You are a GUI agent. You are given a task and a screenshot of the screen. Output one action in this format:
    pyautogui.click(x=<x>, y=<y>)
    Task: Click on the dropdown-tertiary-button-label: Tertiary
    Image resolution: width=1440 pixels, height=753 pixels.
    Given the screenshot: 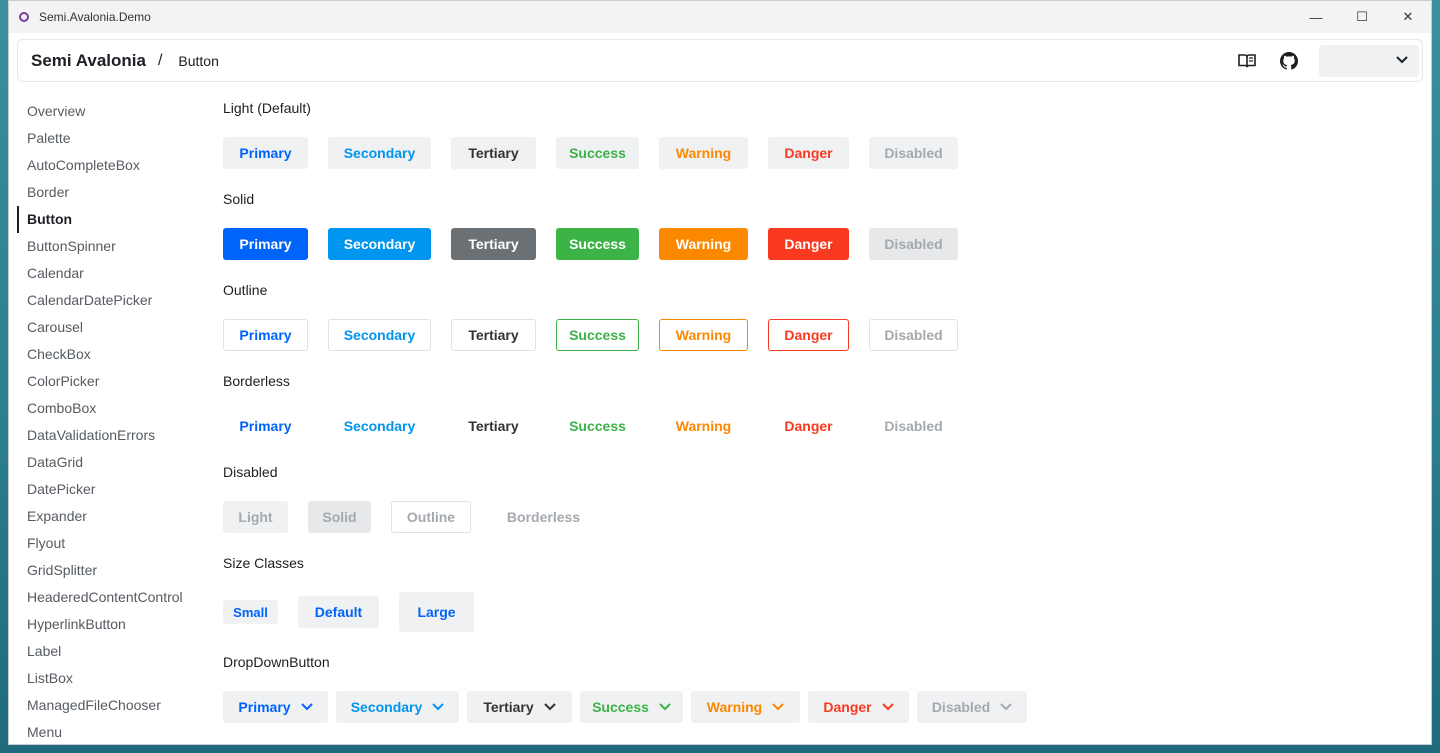 What is the action you would take?
    pyautogui.click(x=508, y=707)
    